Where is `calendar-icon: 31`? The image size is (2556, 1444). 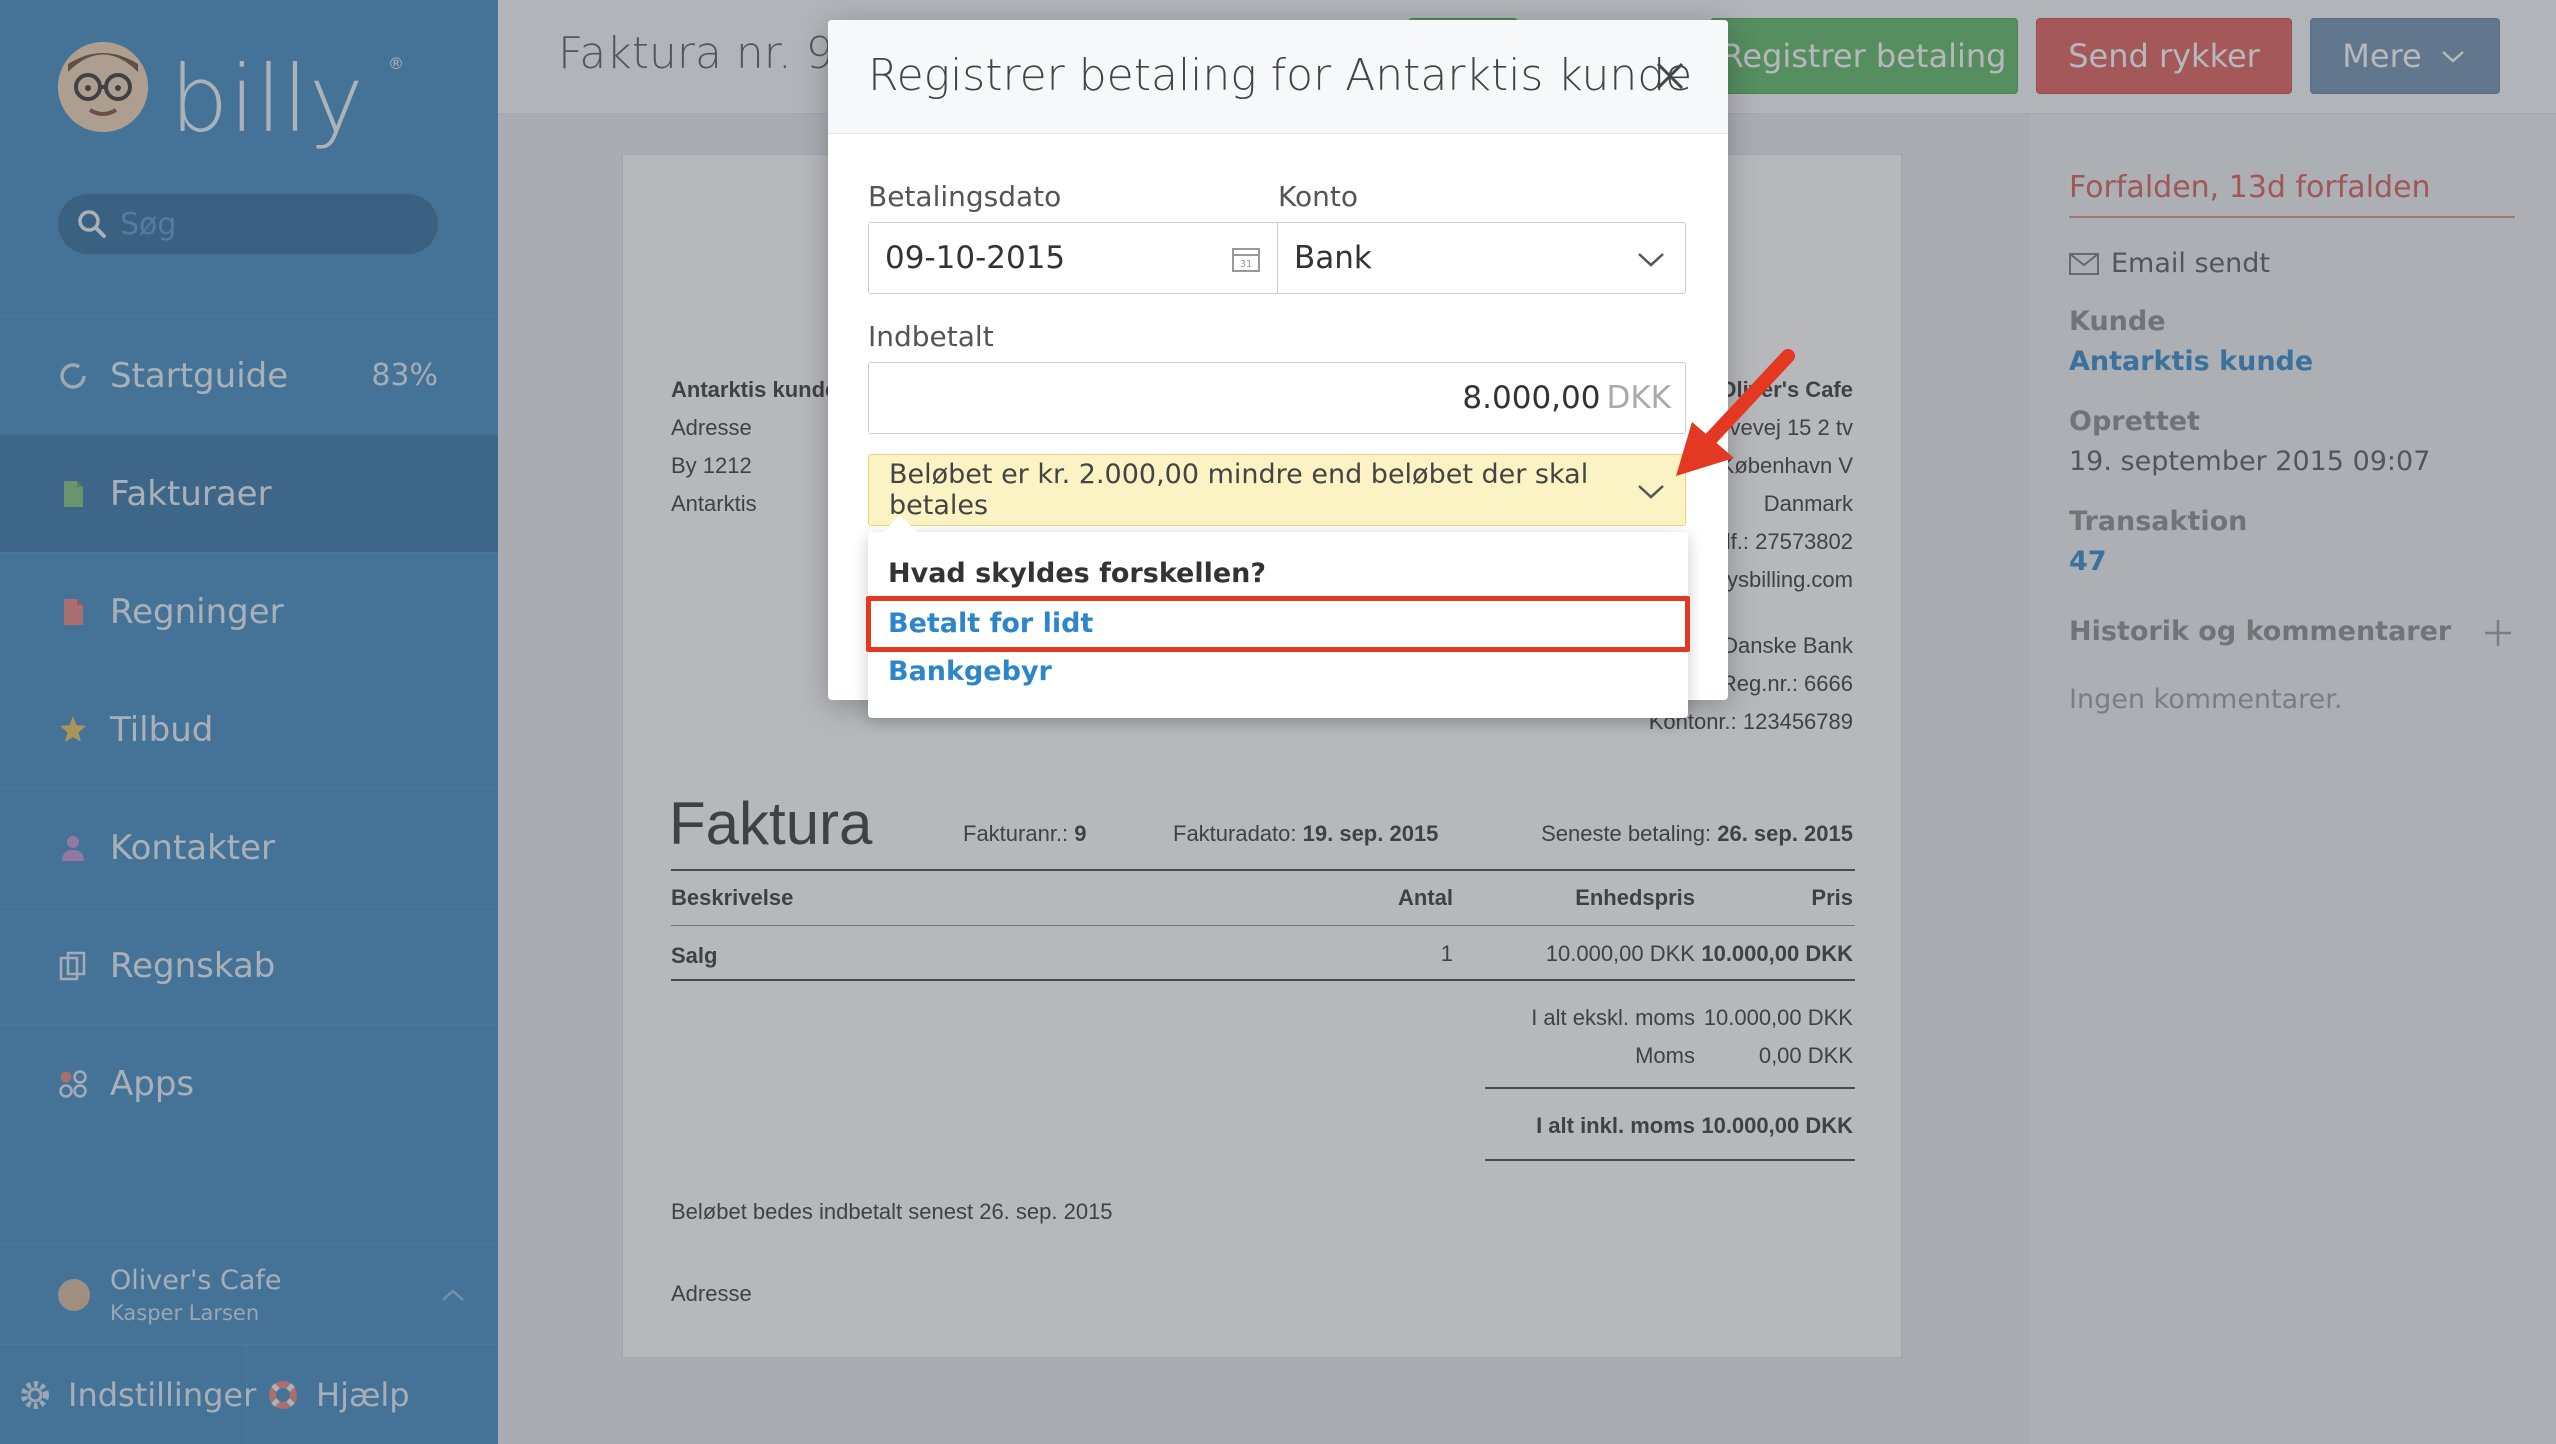 calendar-icon: 31 is located at coordinates (1246, 259).